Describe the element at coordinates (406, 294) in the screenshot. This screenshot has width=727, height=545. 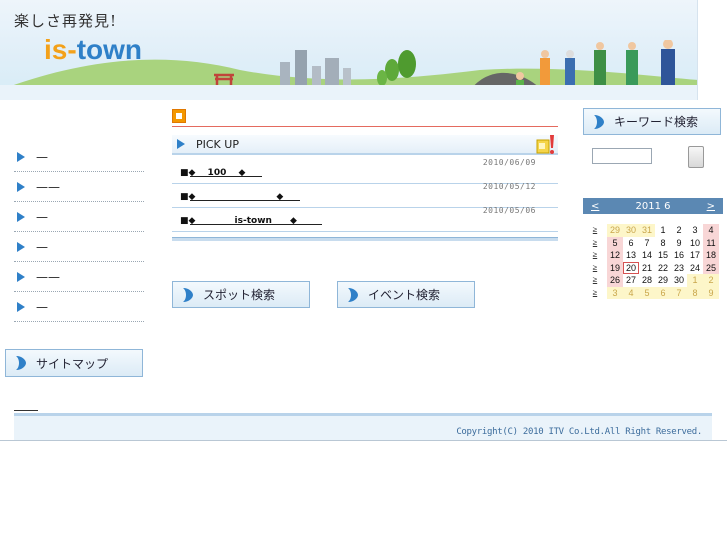
I see `event-search-button: イベント検索` at that location.